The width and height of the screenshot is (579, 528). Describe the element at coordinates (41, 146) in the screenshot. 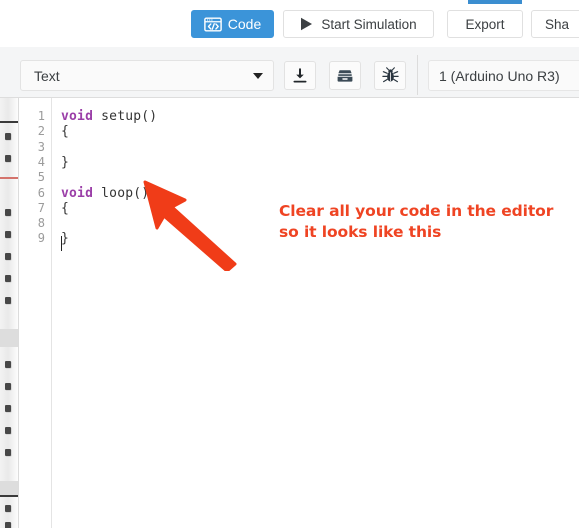

I see `line-number: 3` at that location.